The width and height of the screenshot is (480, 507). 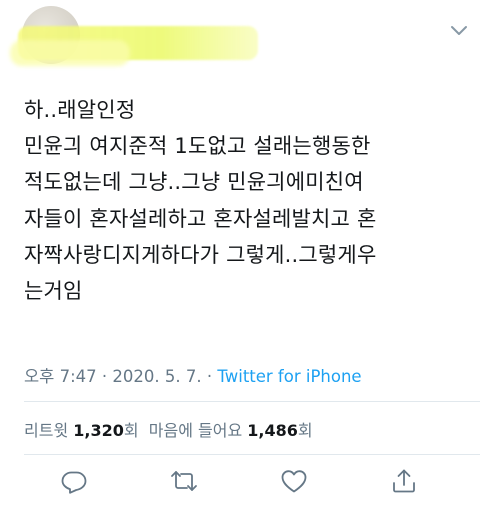 What do you see at coordinates (53, 291) in the screenshot?
I see `tweet-line: 는거임` at bounding box center [53, 291].